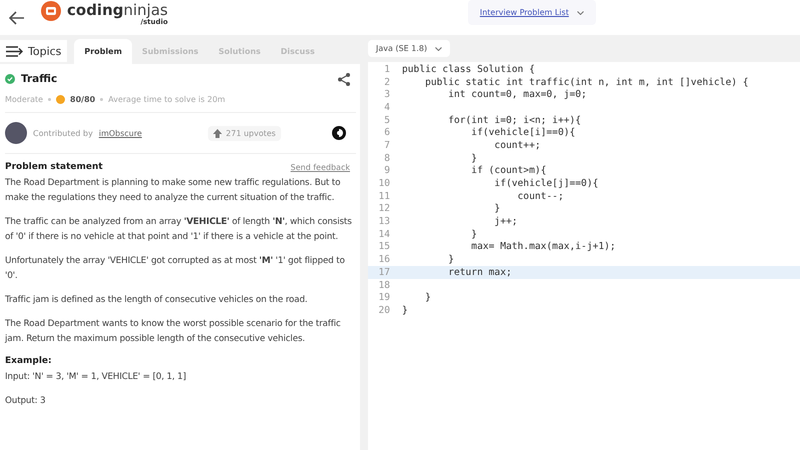  I want to click on code-line: return max;, so click(479, 272).